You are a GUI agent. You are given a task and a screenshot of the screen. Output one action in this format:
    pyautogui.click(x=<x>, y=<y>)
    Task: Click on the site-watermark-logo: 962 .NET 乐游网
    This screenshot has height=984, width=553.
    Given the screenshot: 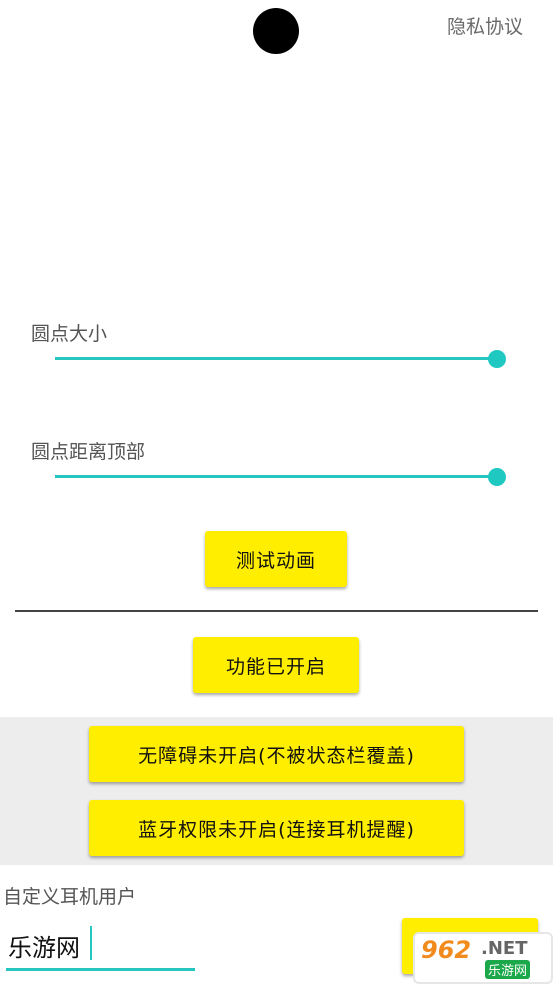 What is the action you would take?
    pyautogui.click(x=483, y=958)
    